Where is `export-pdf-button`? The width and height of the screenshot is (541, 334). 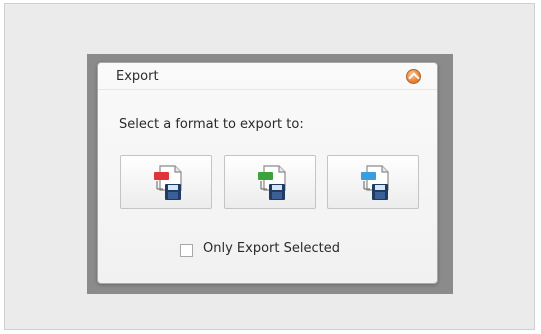
export-pdf-button is located at coordinates (166, 182).